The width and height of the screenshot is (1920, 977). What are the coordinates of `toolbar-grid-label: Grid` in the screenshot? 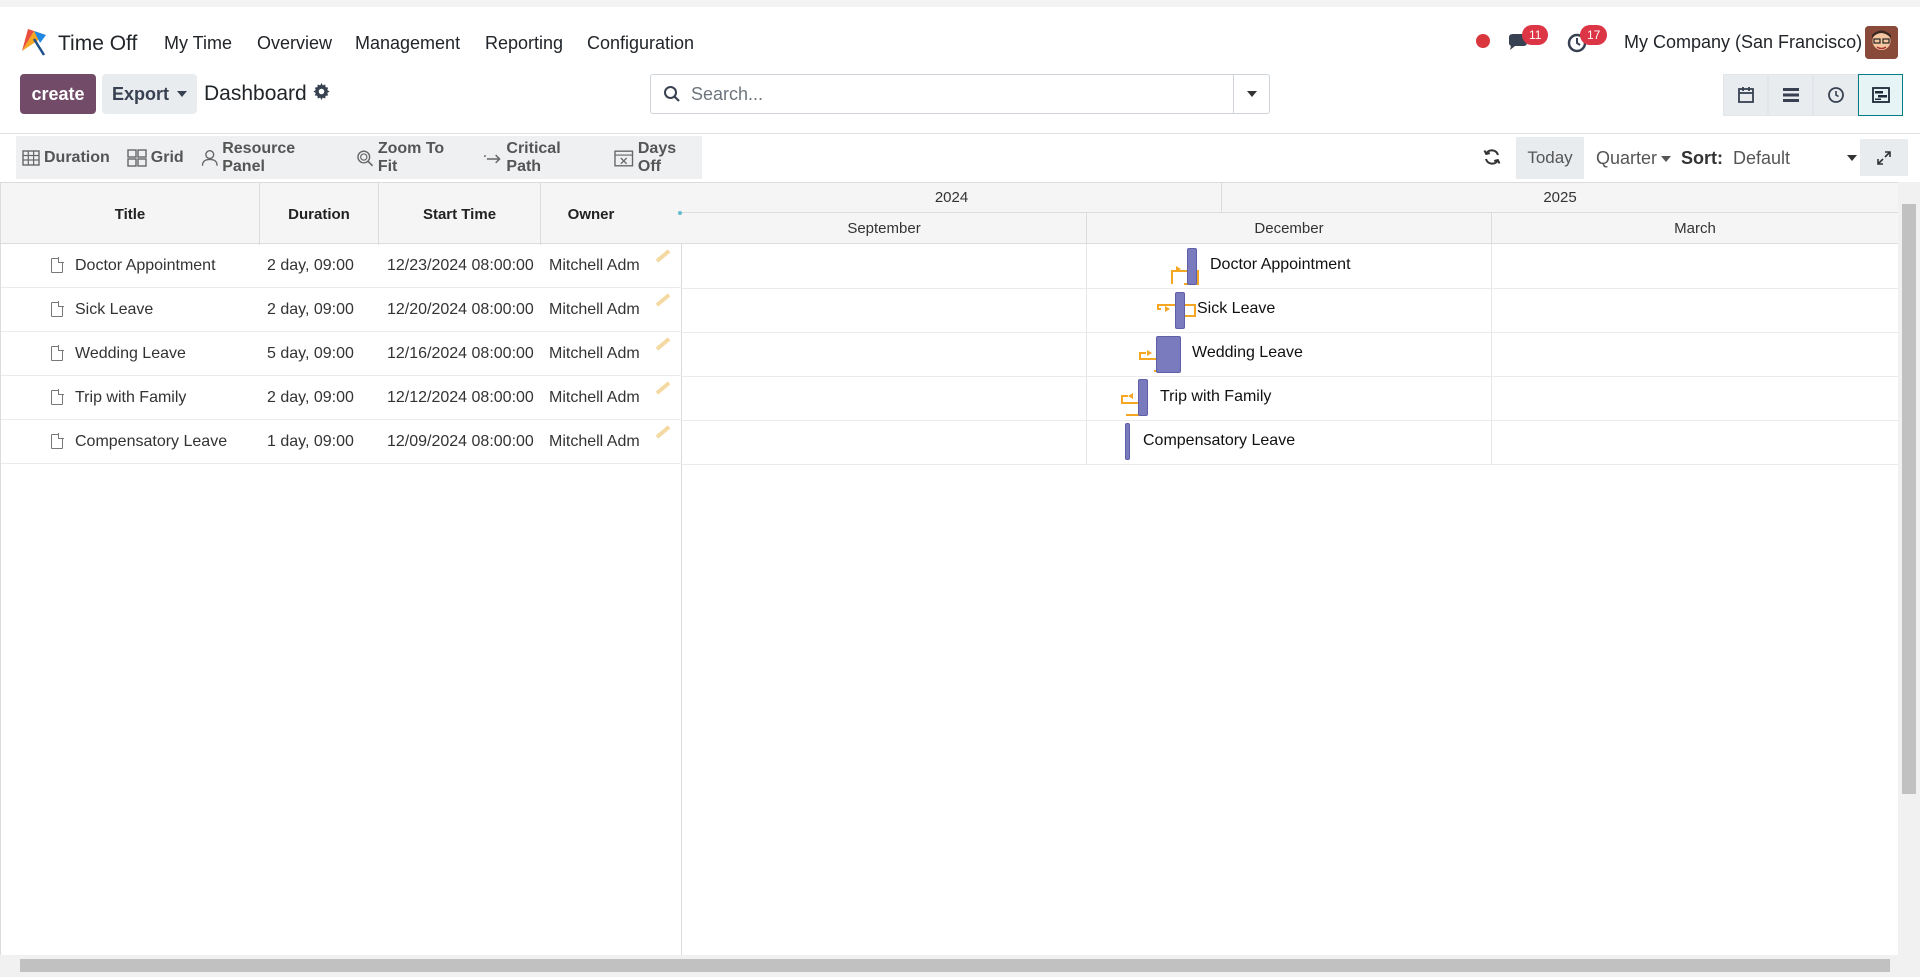 It's located at (167, 157).